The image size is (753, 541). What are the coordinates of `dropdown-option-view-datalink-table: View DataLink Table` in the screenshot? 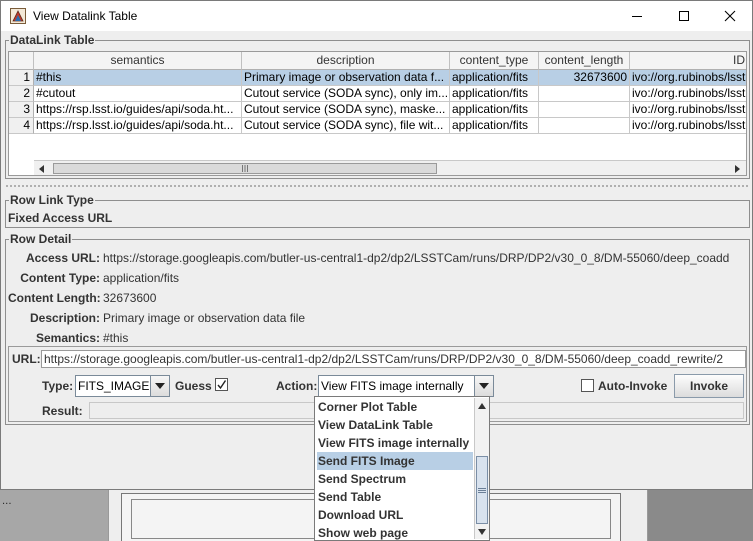 It's located at (395, 425).